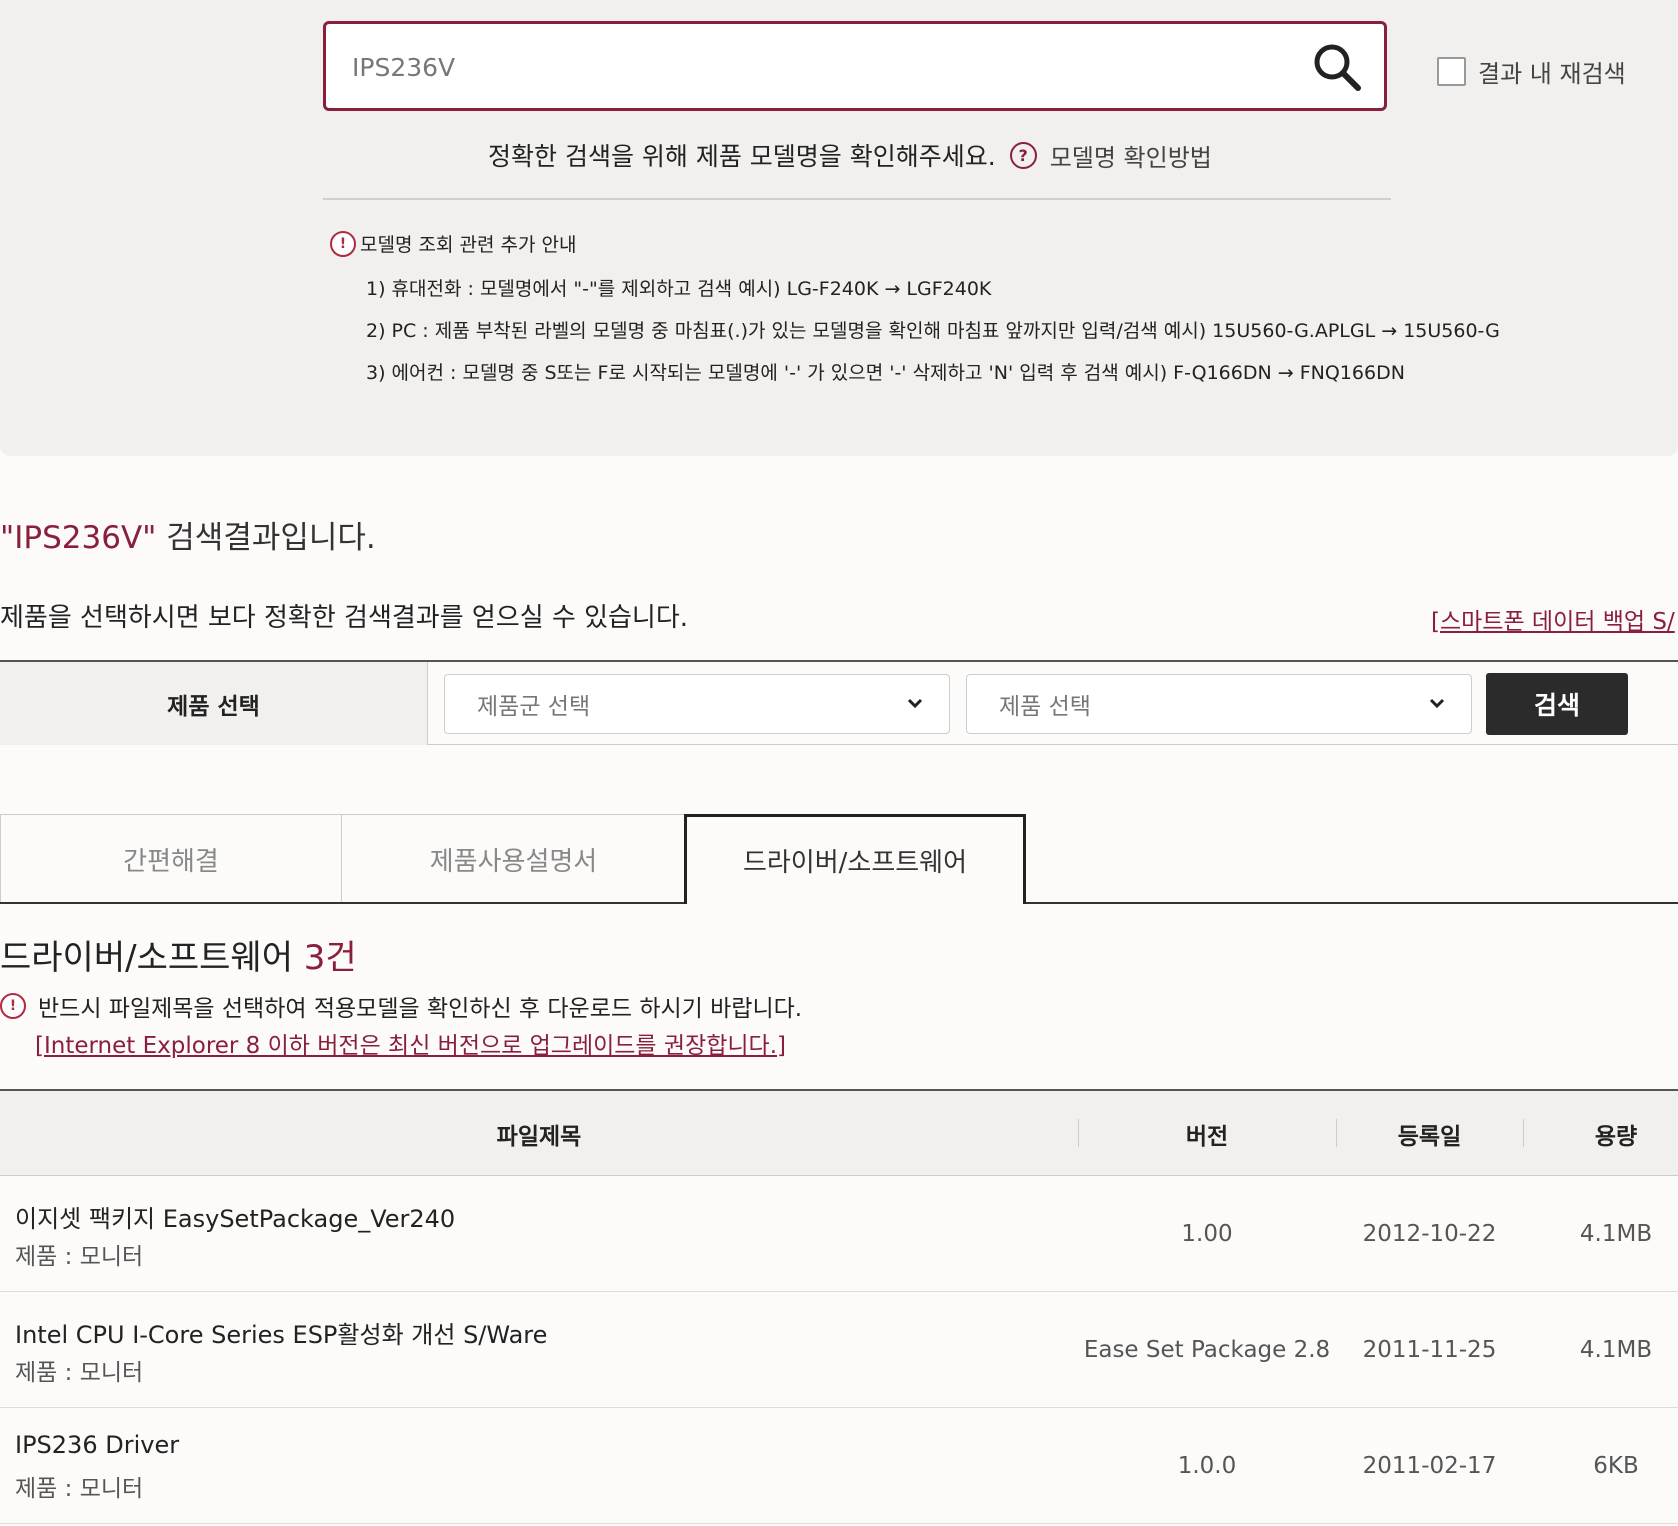  What do you see at coordinates (1131, 155) in the screenshot?
I see `model-guide-link: 모델명 확인방법` at bounding box center [1131, 155].